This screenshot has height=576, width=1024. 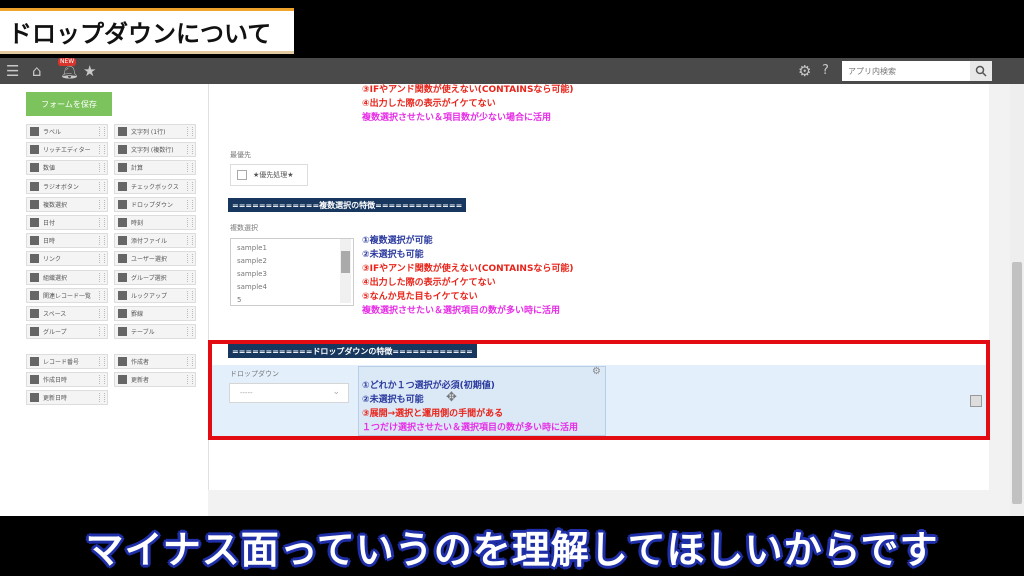 I want to click on palette-field-item: ラベル, so click(x=67, y=131).